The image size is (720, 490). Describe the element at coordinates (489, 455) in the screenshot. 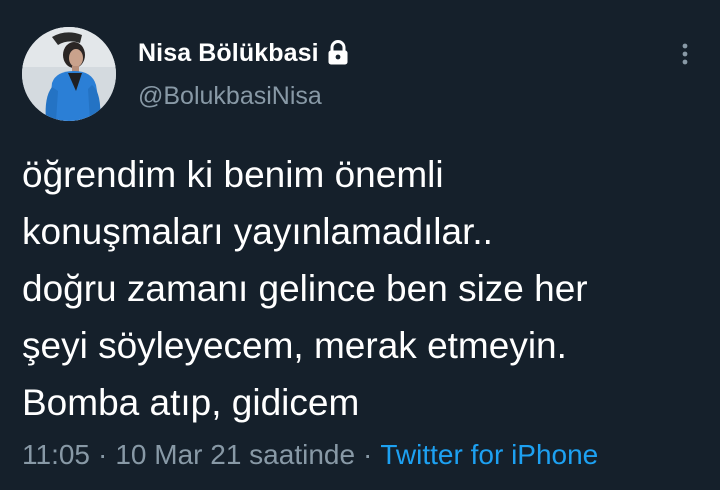

I see `tweet-source-link: Twitter for iPhone` at that location.